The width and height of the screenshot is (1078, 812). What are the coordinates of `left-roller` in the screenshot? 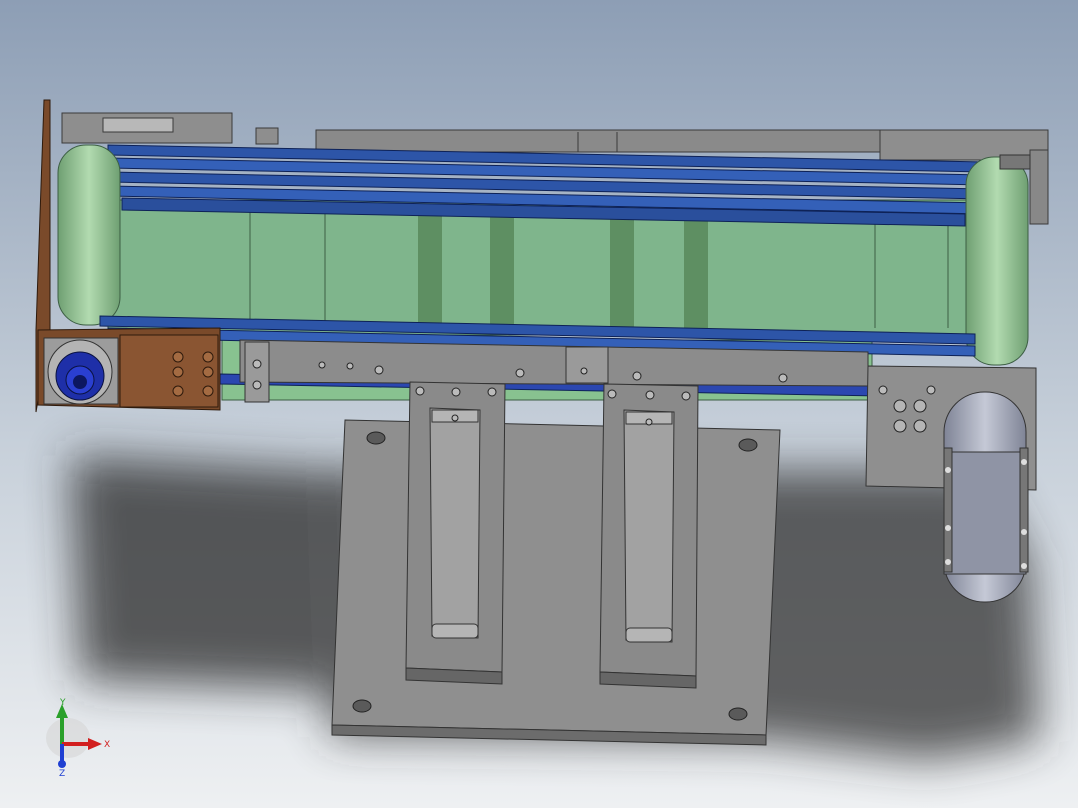 It's located at (89, 235).